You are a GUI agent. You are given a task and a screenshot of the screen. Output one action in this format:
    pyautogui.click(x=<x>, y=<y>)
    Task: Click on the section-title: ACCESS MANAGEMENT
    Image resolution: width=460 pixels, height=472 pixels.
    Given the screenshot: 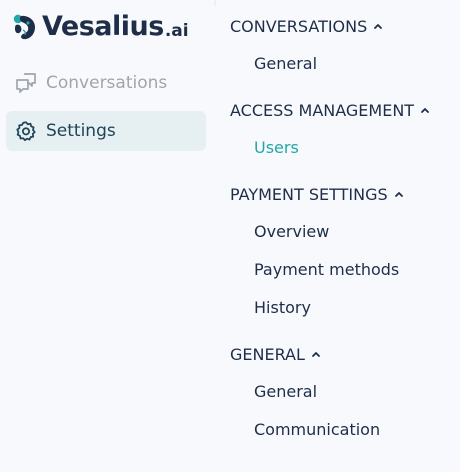 What is the action you would take?
    pyautogui.click(x=322, y=110)
    